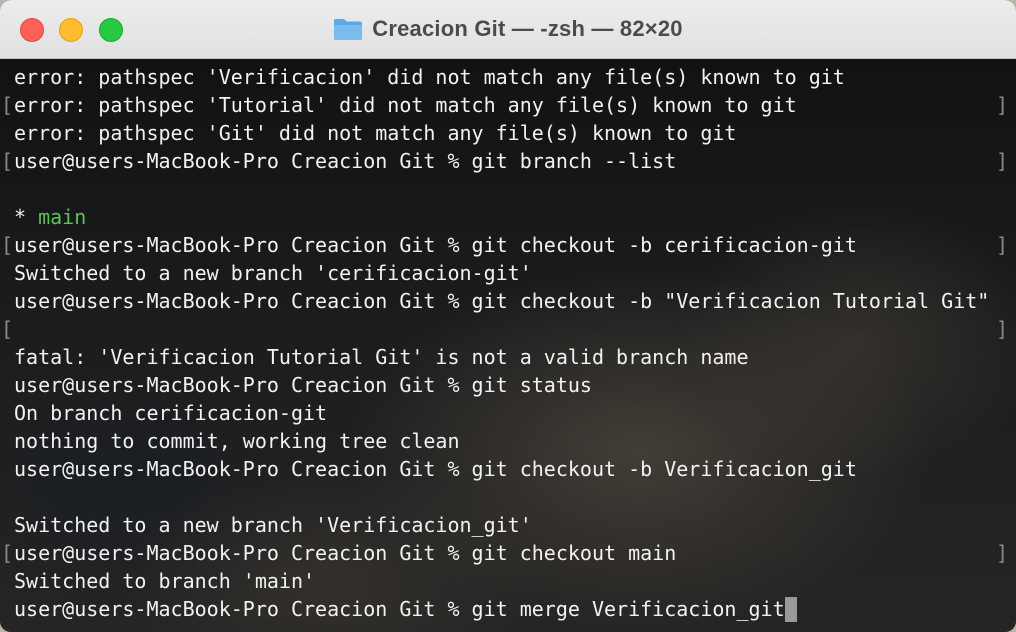 Image resolution: width=1016 pixels, height=632 pixels. I want to click on text-cursor, so click(790, 609).